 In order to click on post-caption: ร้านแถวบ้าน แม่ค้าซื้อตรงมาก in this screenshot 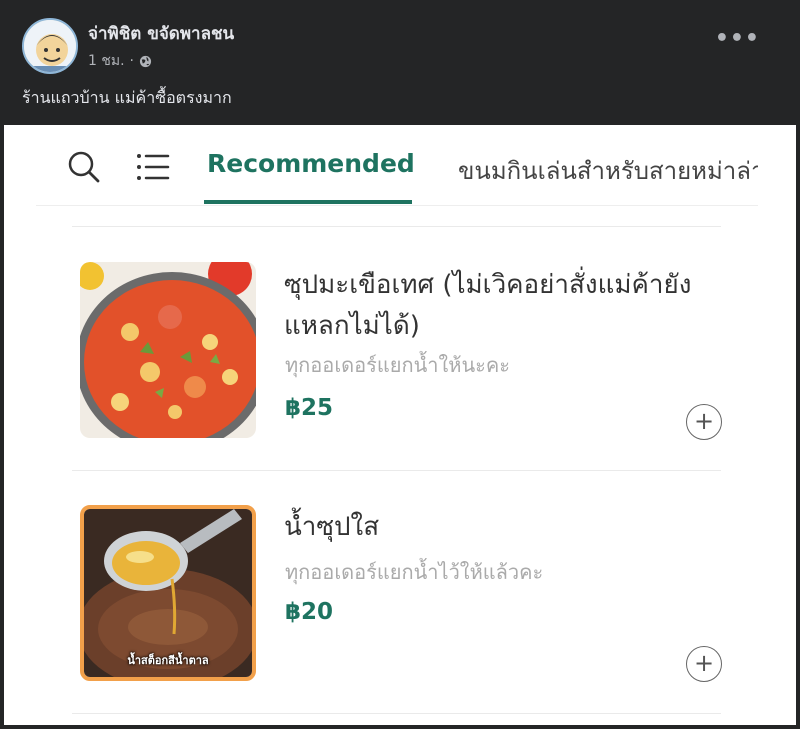, I will do `click(127, 97)`.